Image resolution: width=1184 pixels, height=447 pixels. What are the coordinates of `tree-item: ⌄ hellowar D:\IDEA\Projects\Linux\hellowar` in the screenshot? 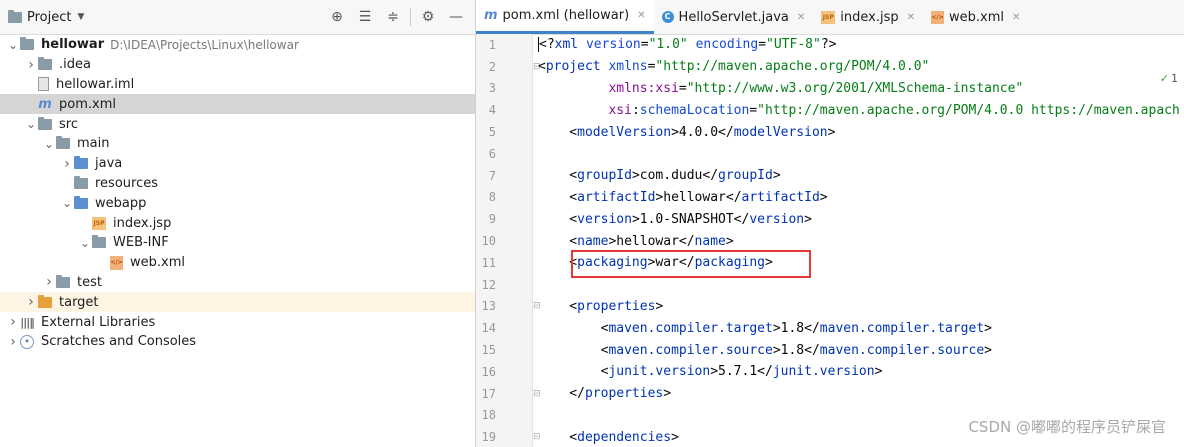 It's located at (237, 45).